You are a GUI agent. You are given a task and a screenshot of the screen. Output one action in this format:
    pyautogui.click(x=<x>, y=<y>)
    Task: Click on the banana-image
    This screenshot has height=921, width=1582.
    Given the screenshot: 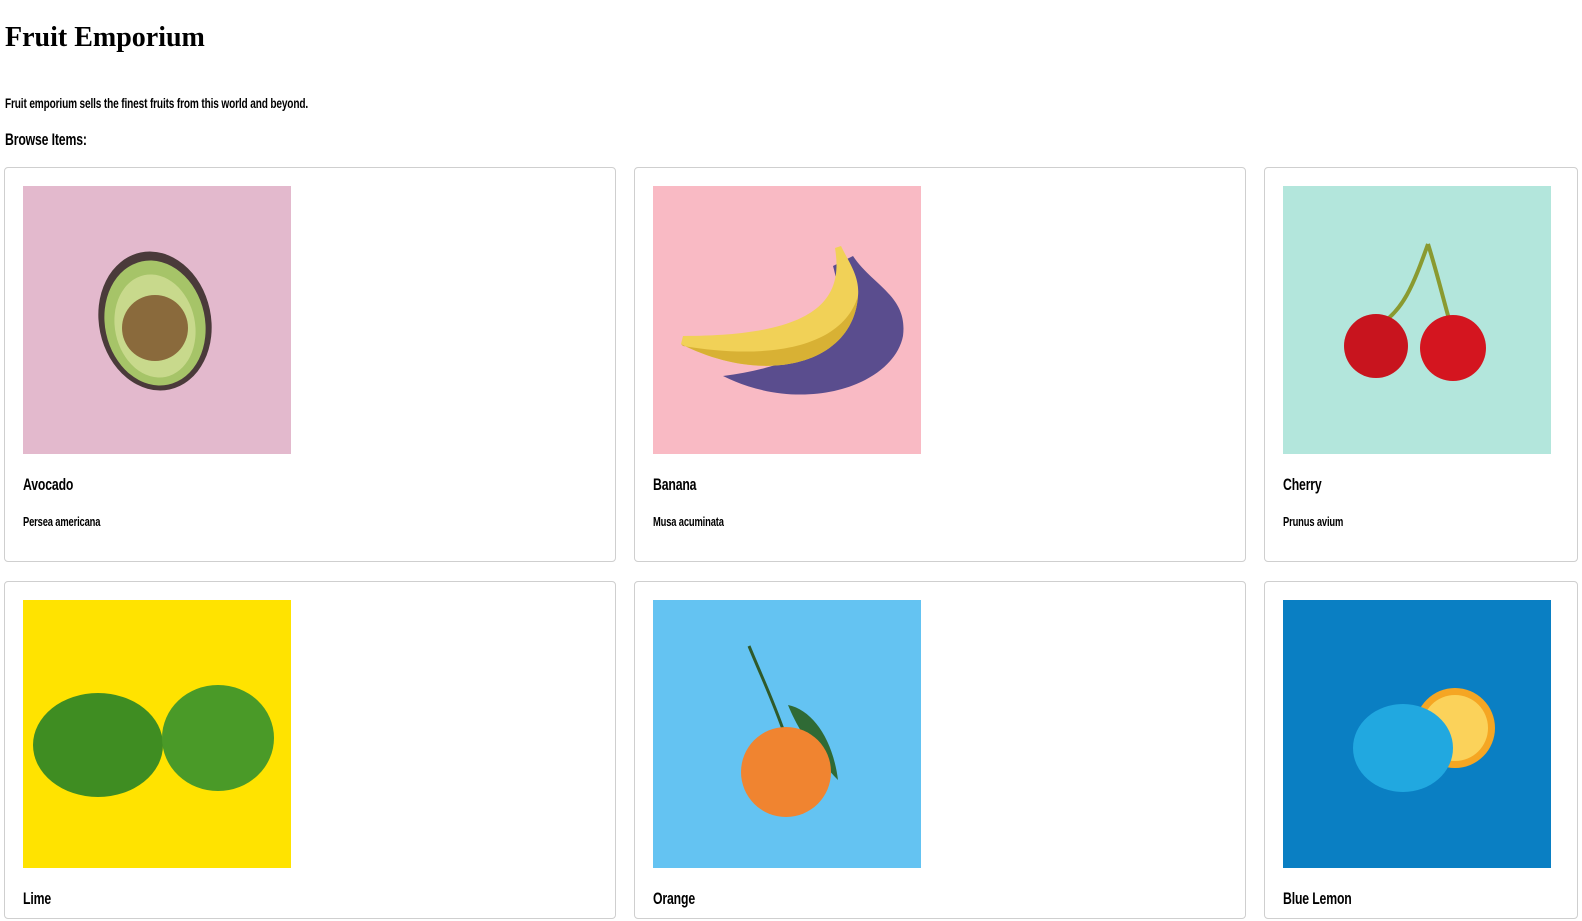 What is the action you would take?
    pyautogui.click(x=787, y=320)
    